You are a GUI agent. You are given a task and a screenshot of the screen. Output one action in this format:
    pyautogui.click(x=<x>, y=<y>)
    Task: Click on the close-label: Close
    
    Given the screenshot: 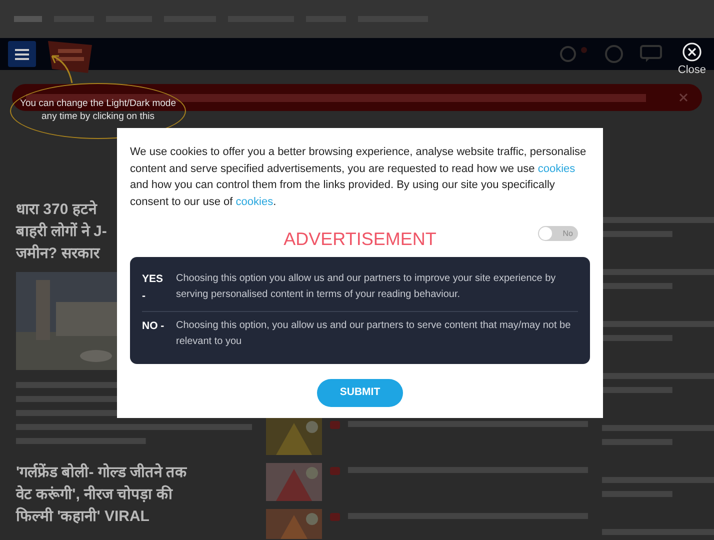 What is the action you would take?
    pyautogui.click(x=692, y=70)
    